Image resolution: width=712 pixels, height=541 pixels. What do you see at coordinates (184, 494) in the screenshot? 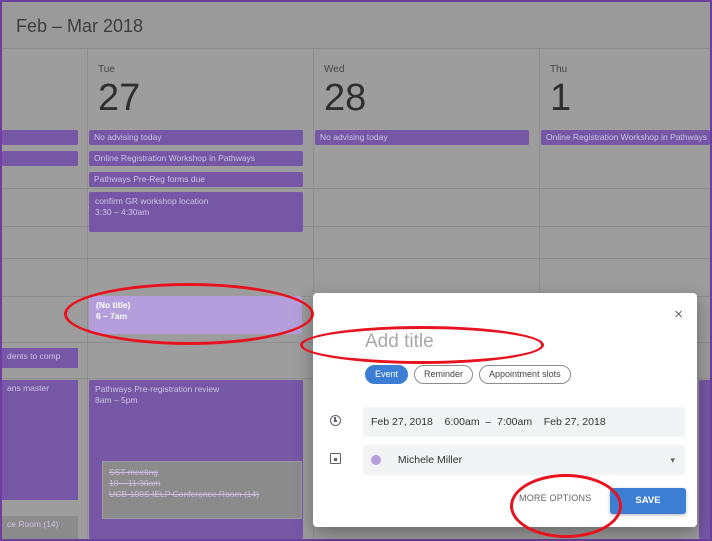
I see `event-location: UCB-100S IELP Conference Room (14)` at bounding box center [184, 494].